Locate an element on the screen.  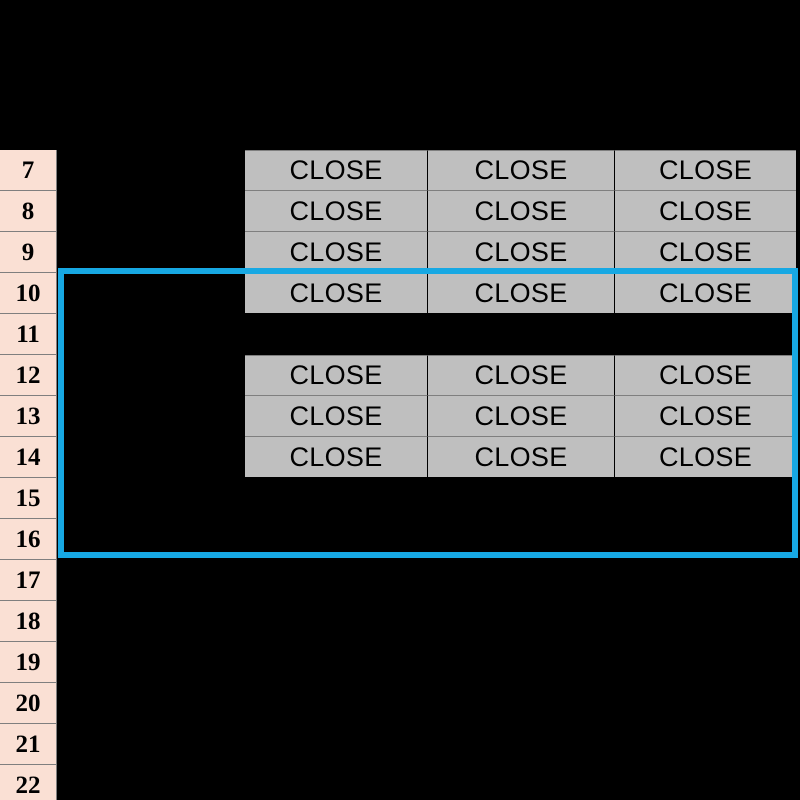
table-row: 14 CLOSE CLOSE CLOSE is located at coordinates (400, 457).